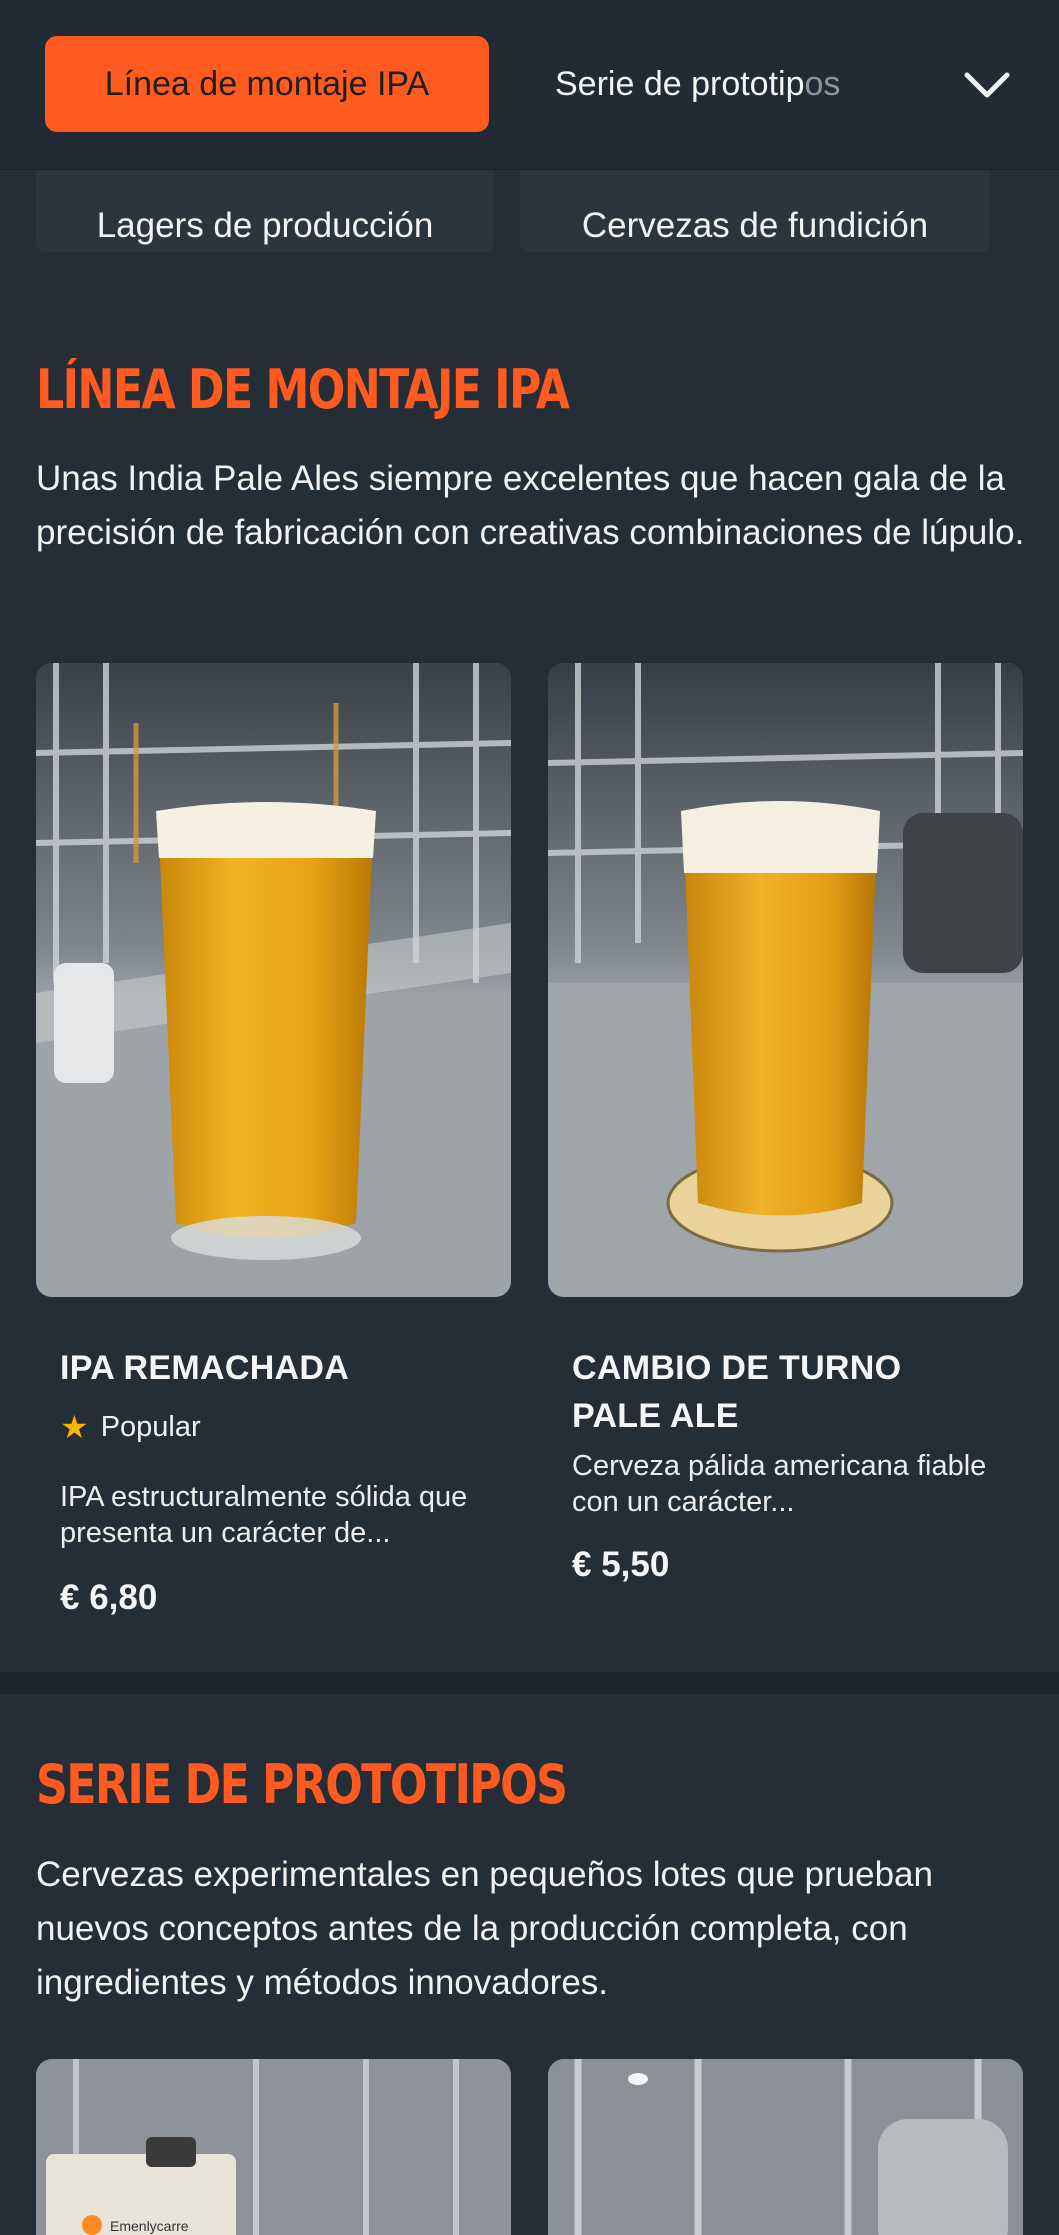 The image size is (1059, 2235). What do you see at coordinates (755, 225) in the screenshot?
I see `chip-label: Cervezas de fundición` at bounding box center [755, 225].